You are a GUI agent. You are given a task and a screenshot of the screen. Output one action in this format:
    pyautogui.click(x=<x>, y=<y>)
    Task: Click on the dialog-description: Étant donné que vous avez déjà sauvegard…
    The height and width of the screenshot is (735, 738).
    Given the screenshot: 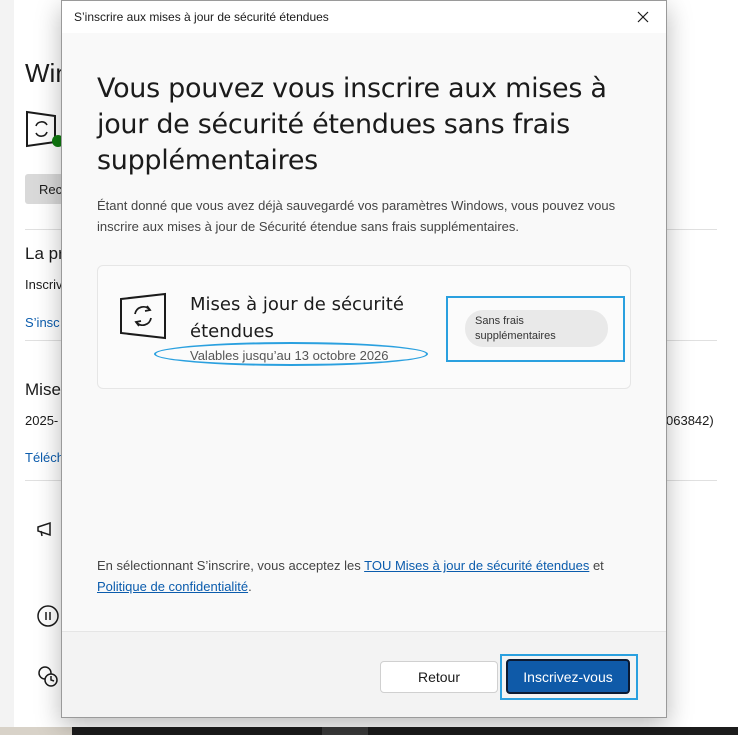 What is the action you would take?
    pyautogui.click(x=356, y=216)
    